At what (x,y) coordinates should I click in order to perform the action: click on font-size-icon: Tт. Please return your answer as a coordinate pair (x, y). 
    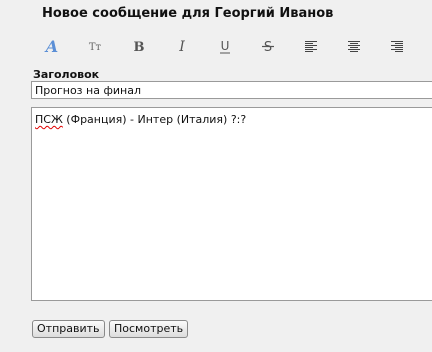
    Looking at the image, I should click on (95, 47).